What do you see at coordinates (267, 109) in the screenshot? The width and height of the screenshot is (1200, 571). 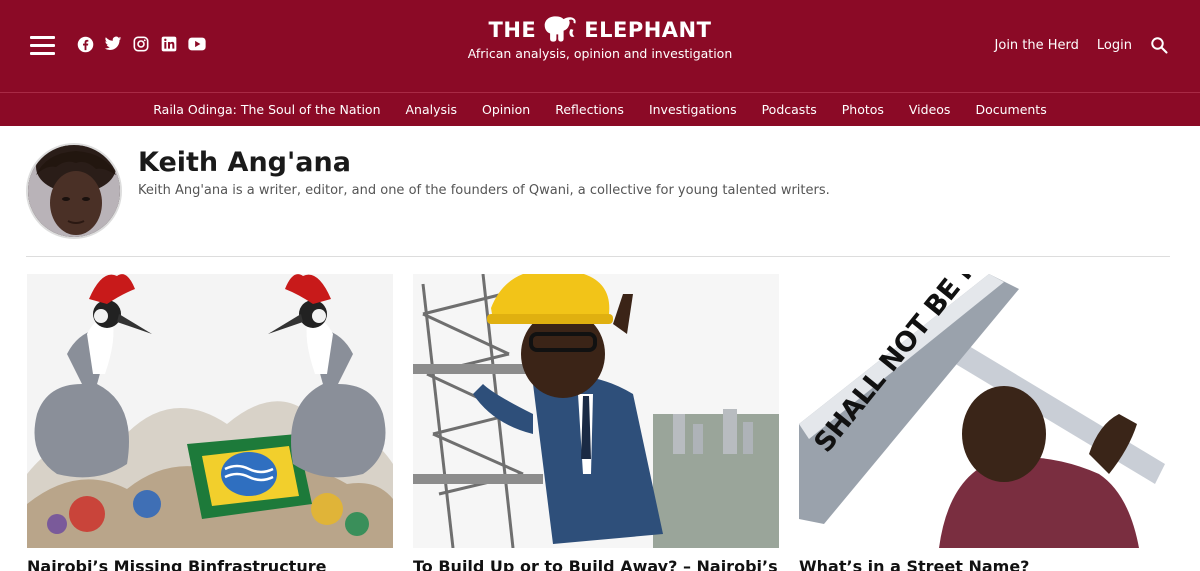 I see `nav-item-raila-odinga: Raila Odinga: The Soul of the Nation` at bounding box center [267, 109].